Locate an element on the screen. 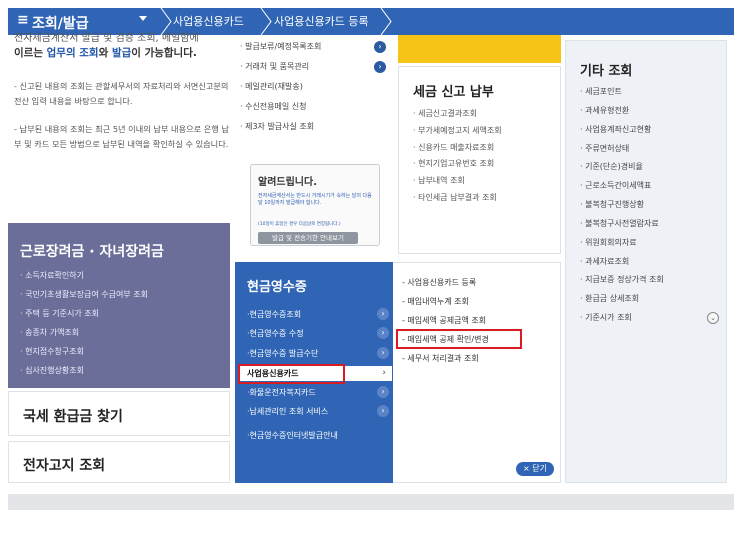 Image resolution: width=740 pixels, height=555 pixels. list-item: · 메일관리(재발송) is located at coordinates (316, 90).